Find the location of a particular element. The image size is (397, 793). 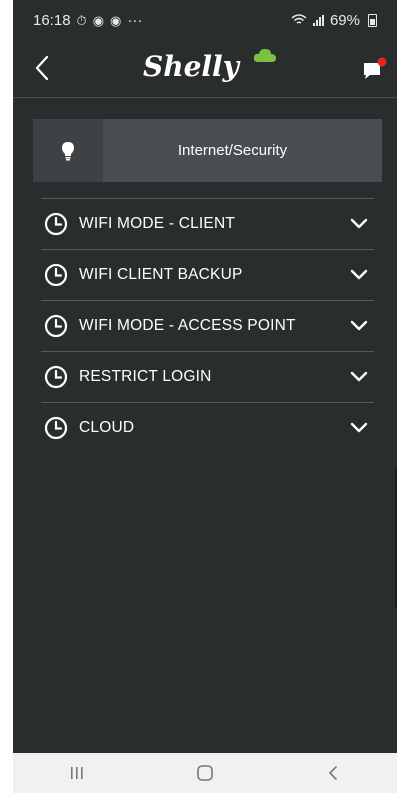

lightbulb-icon is located at coordinates (68, 150).